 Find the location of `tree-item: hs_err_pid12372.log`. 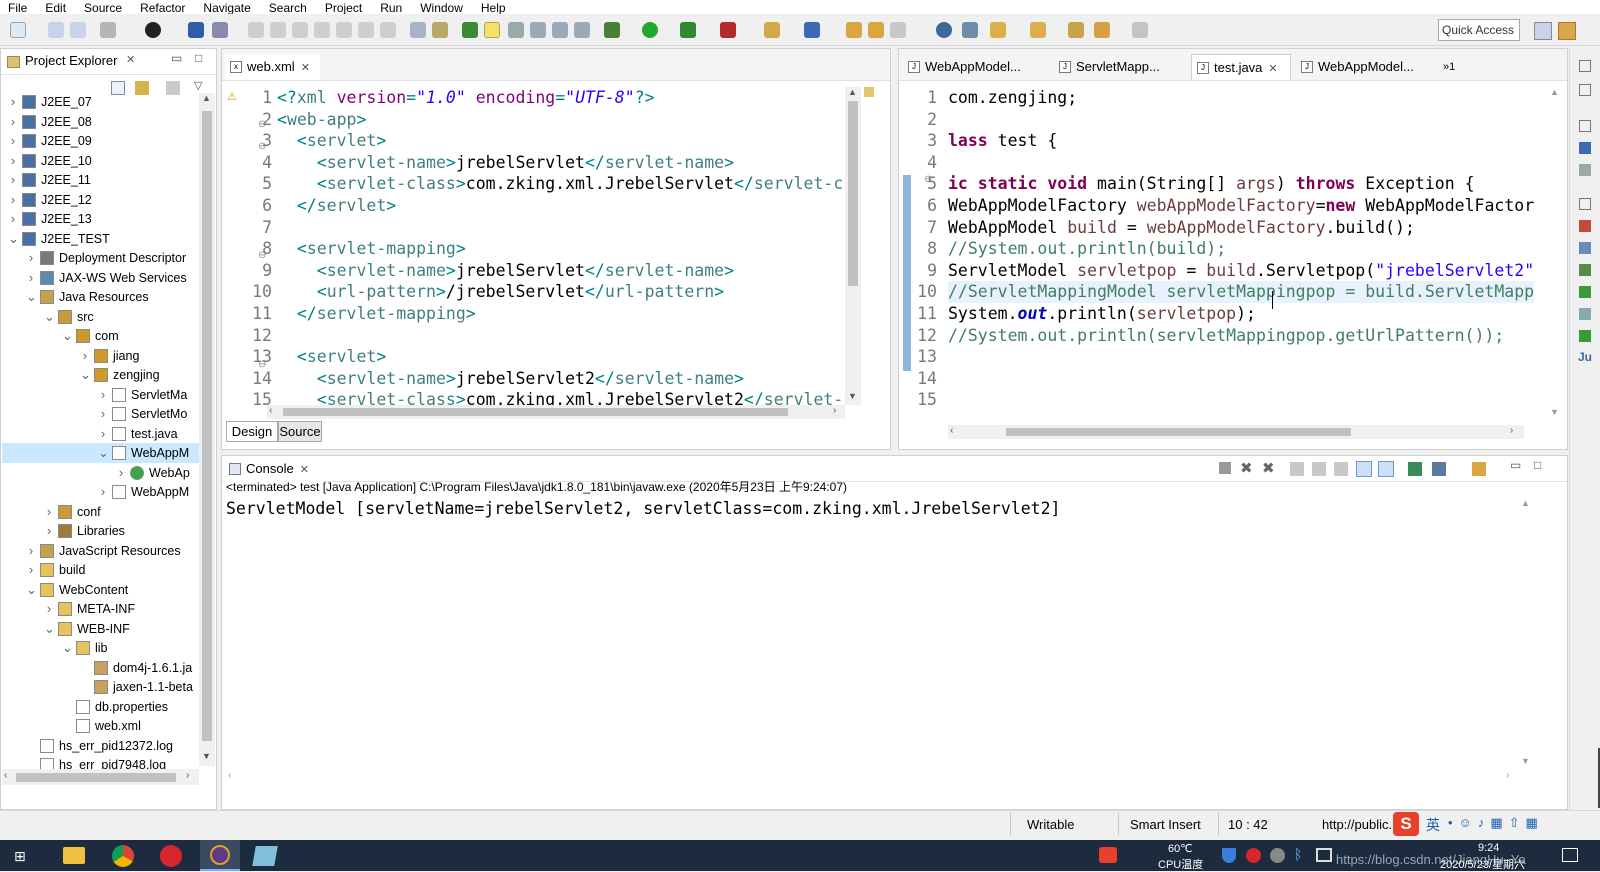

tree-item: hs_err_pid12372.log is located at coordinates (102, 746).